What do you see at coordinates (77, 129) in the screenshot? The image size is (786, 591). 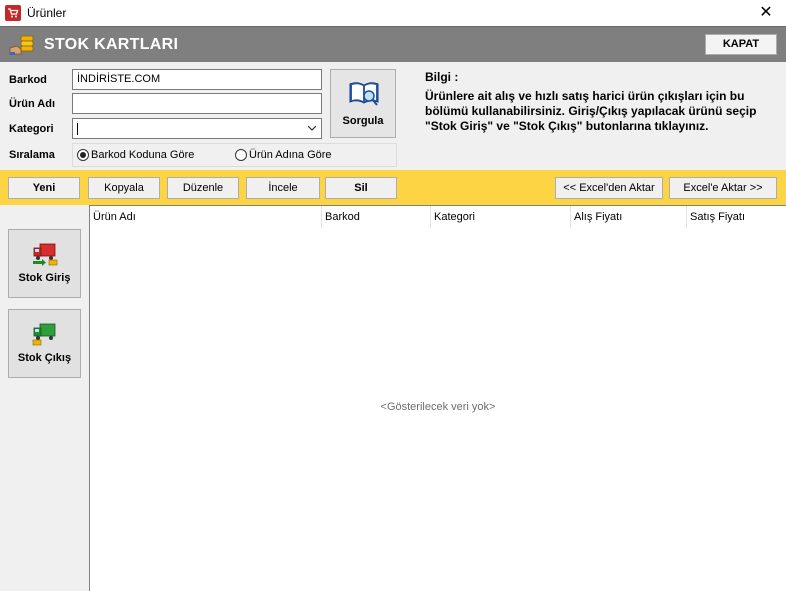 I see `text-cursor` at bounding box center [77, 129].